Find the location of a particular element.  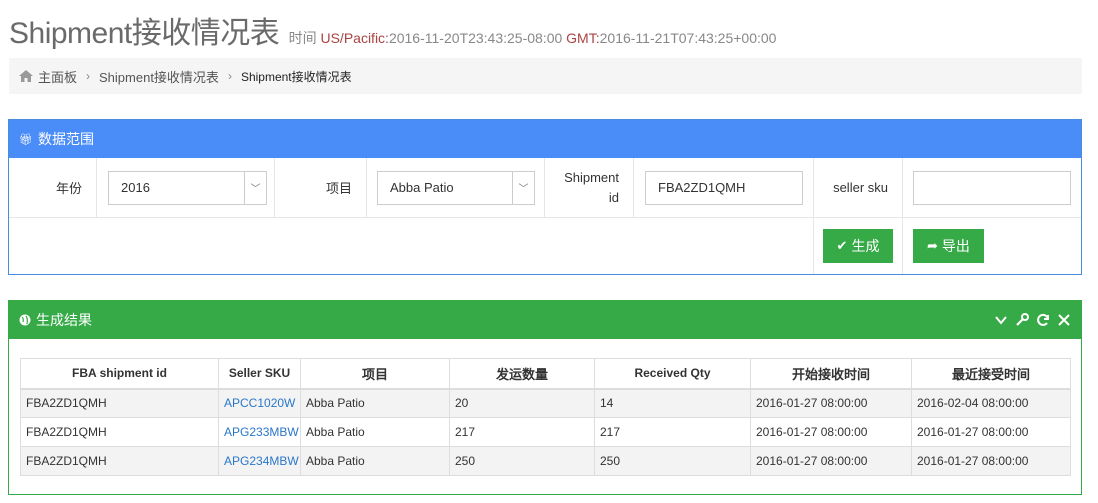

column-header: Received Qty is located at coordinates (672, 374).